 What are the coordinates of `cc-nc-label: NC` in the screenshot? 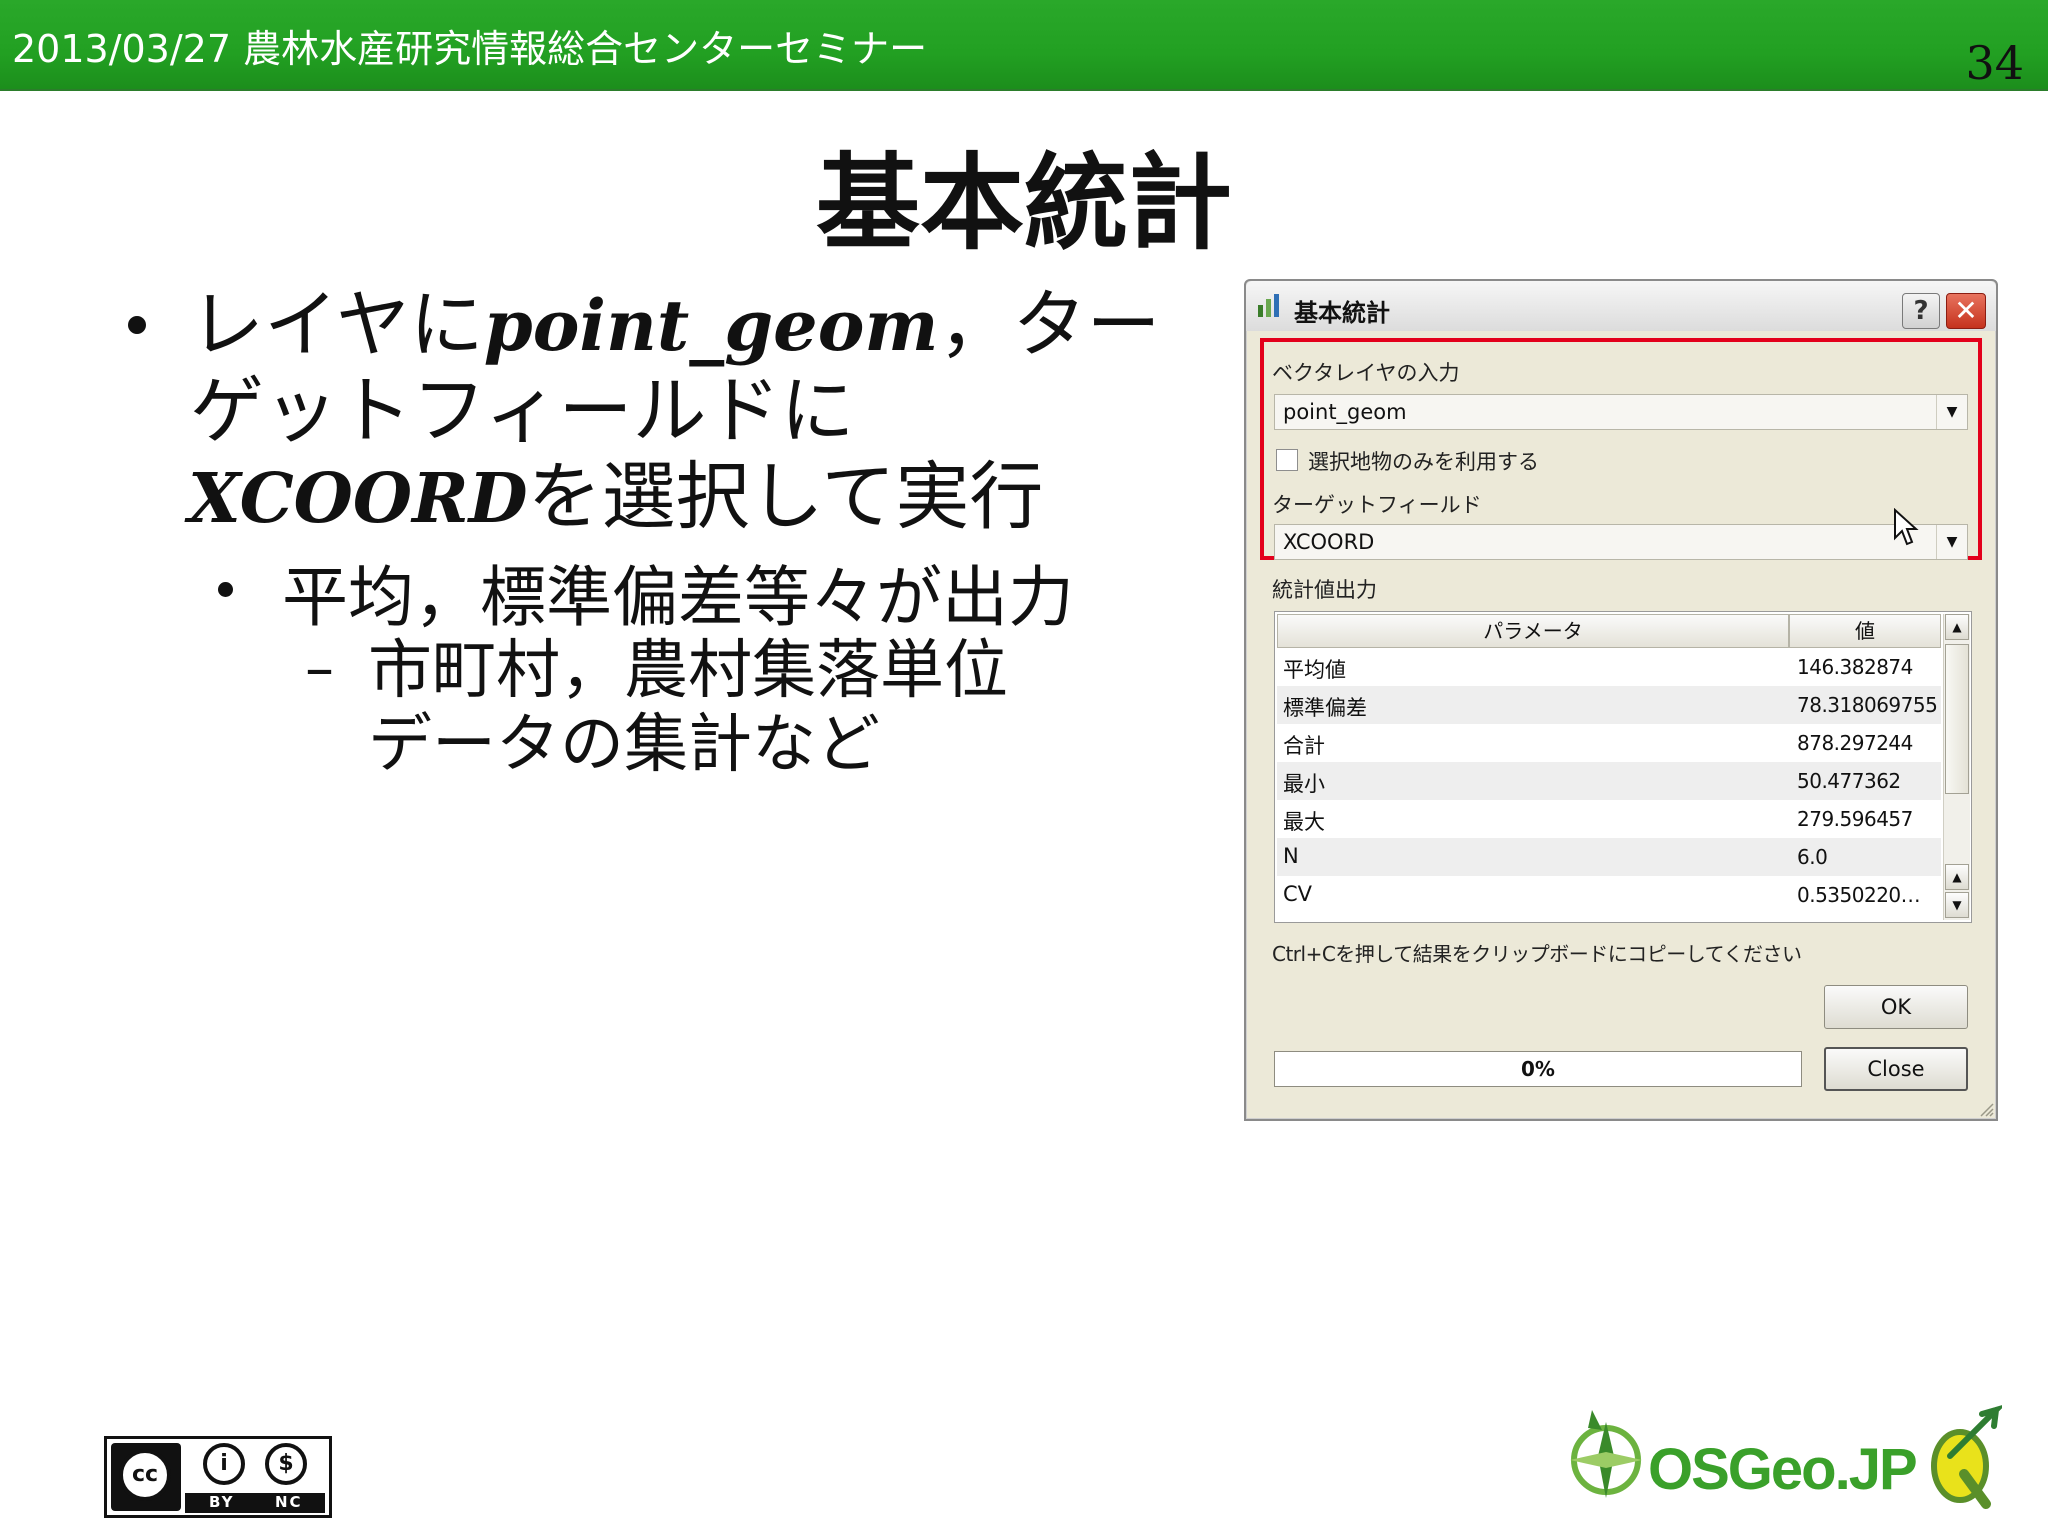 It's located at (289, 1502).